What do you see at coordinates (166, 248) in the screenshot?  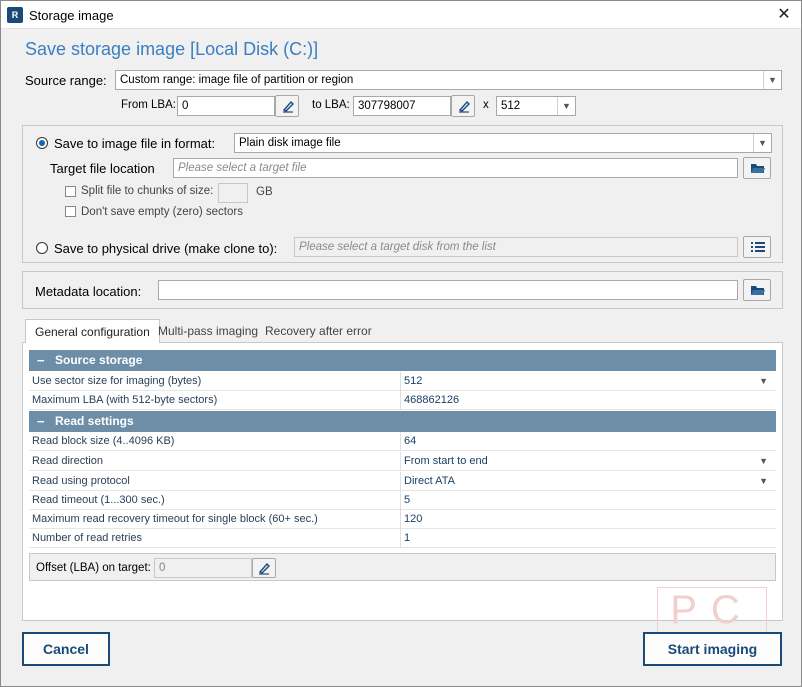 I see `save-to-drive-label: Save to physical drive (make clone to):` at bounding box center [166, 248].